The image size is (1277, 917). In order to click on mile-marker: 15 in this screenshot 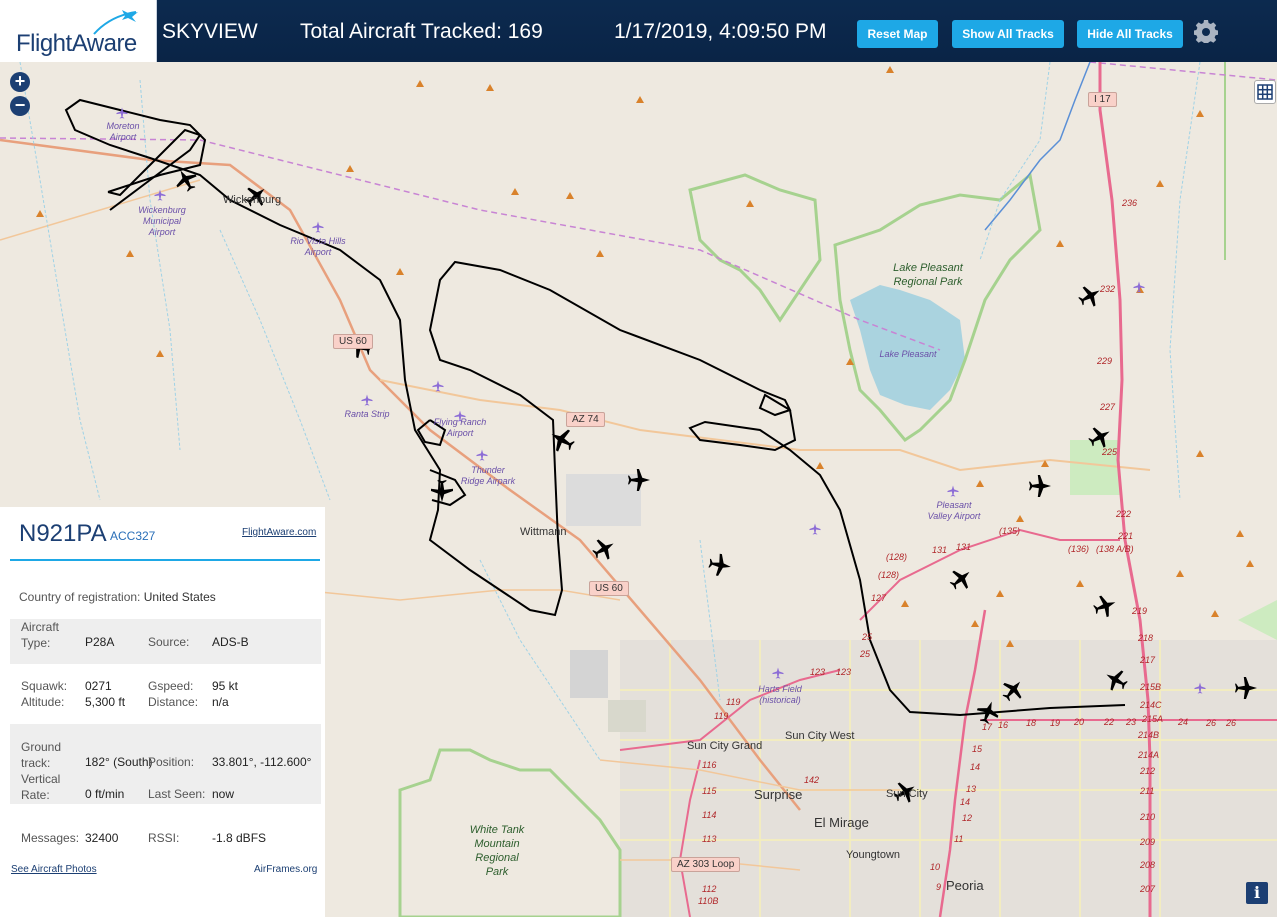, I will do `click(977, 749)`.